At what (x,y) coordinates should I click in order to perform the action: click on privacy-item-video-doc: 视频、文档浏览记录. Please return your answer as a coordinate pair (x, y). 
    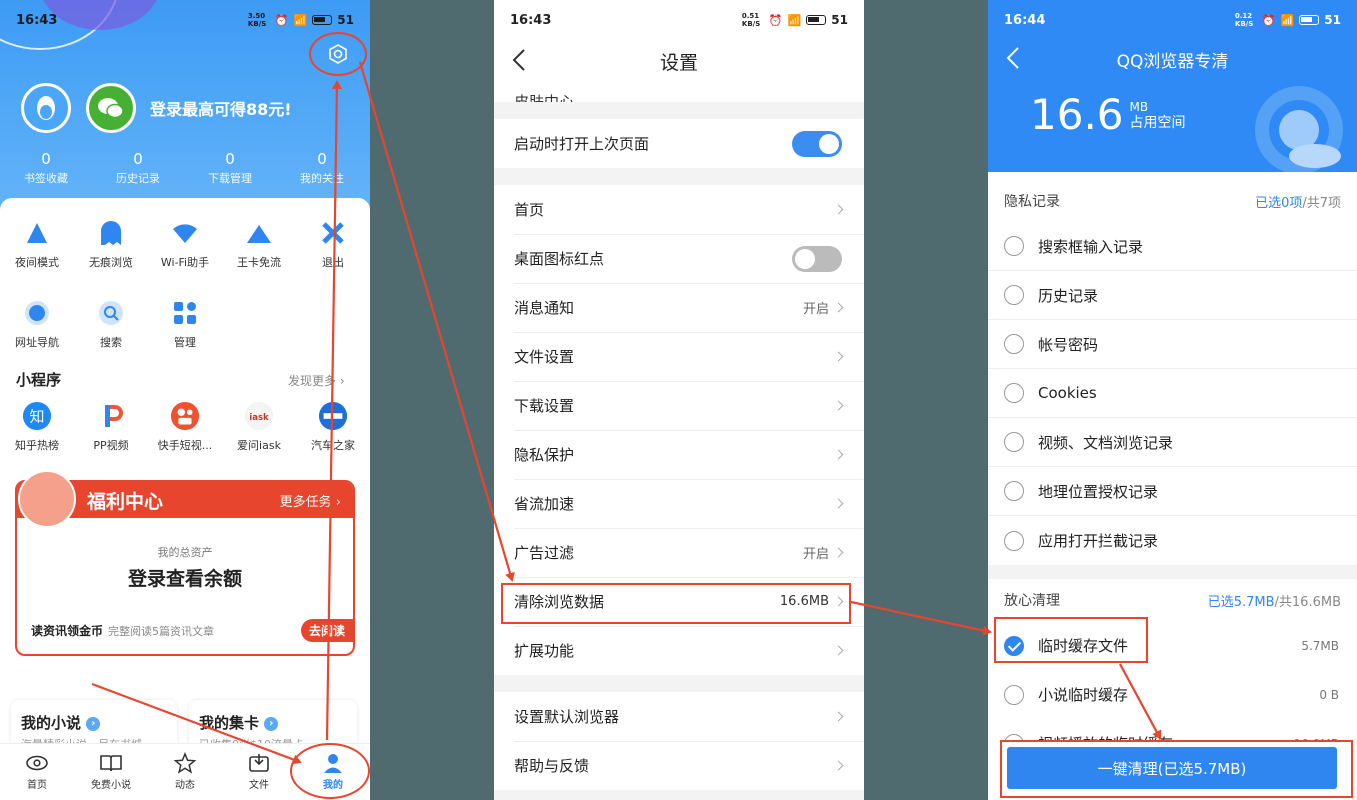
    Looking at the image, I should click on (1172, 442).